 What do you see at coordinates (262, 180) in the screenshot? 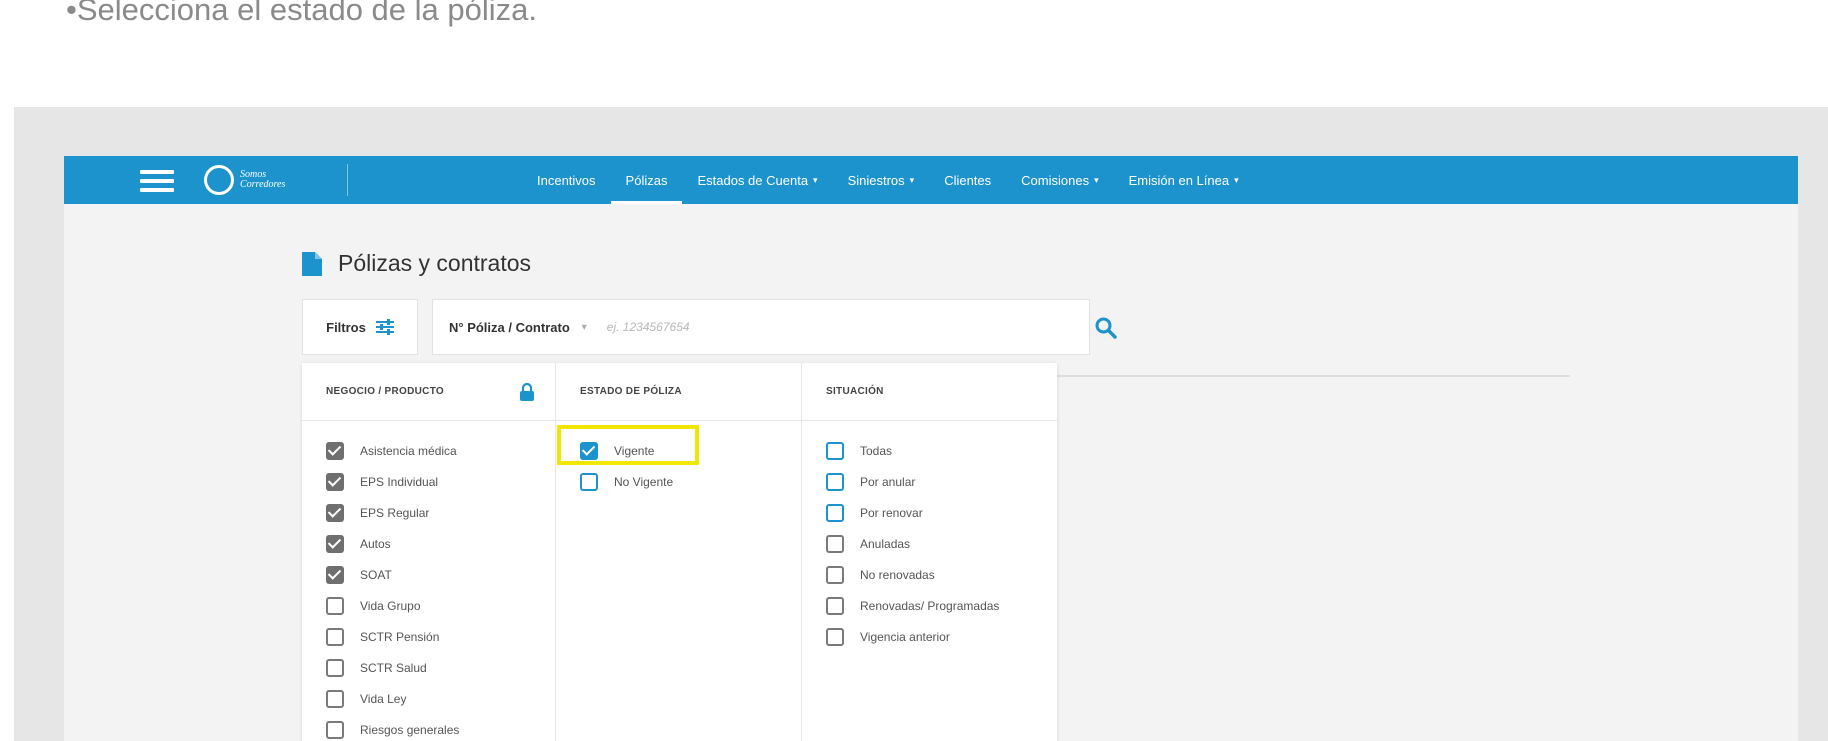
I see `logo-text: Somos Corredores` at bounding box center [262, 180].